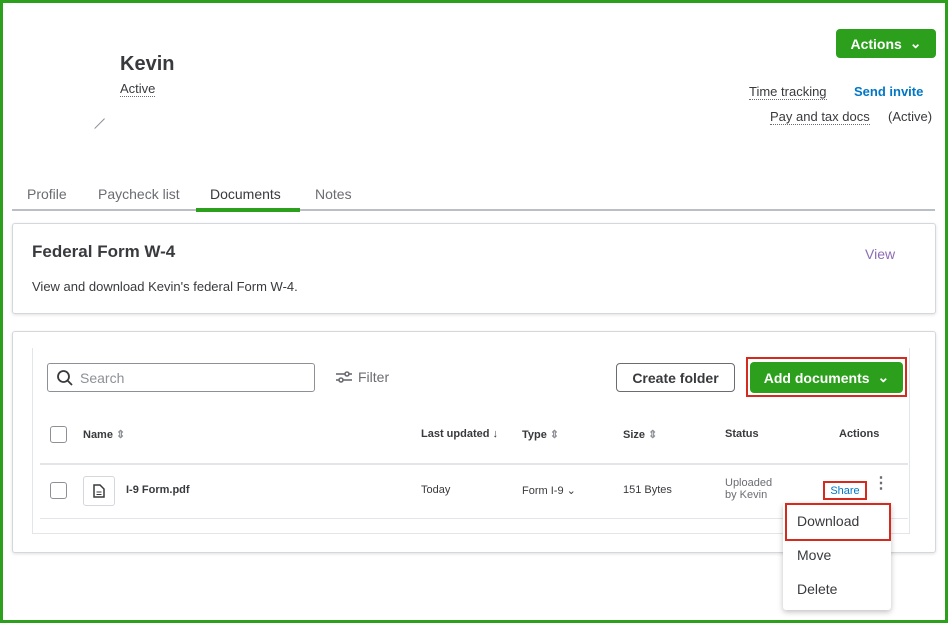 The image size is (948, 623). I want to click on menu-item-download: Download, so click(828, 521).